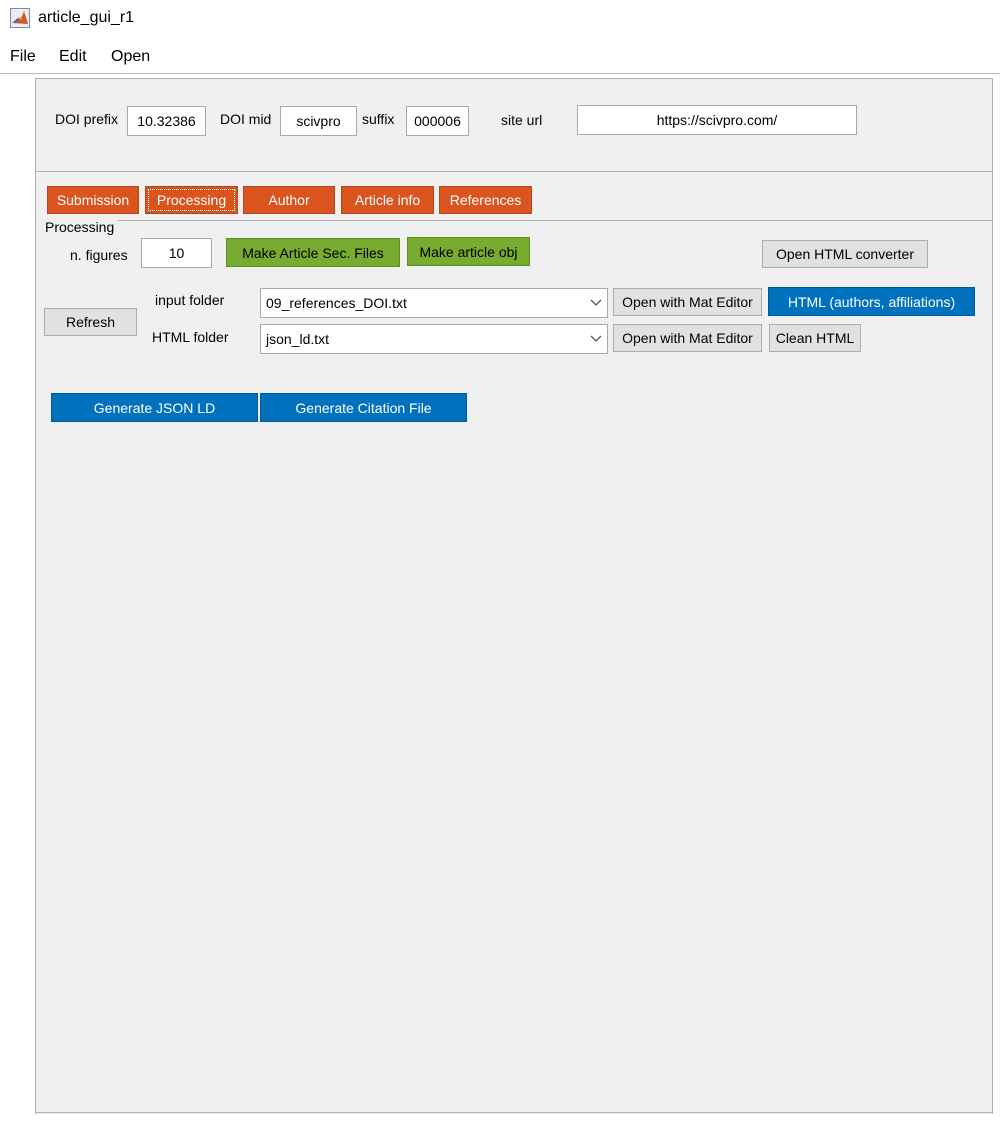 The image size is (1000, 1124). What do you see at coordinates (687, 302) in the screenshot?
I see `open-with-mat-editor-input-button: Open with Mat Editor` at bounding box center [687, 302].